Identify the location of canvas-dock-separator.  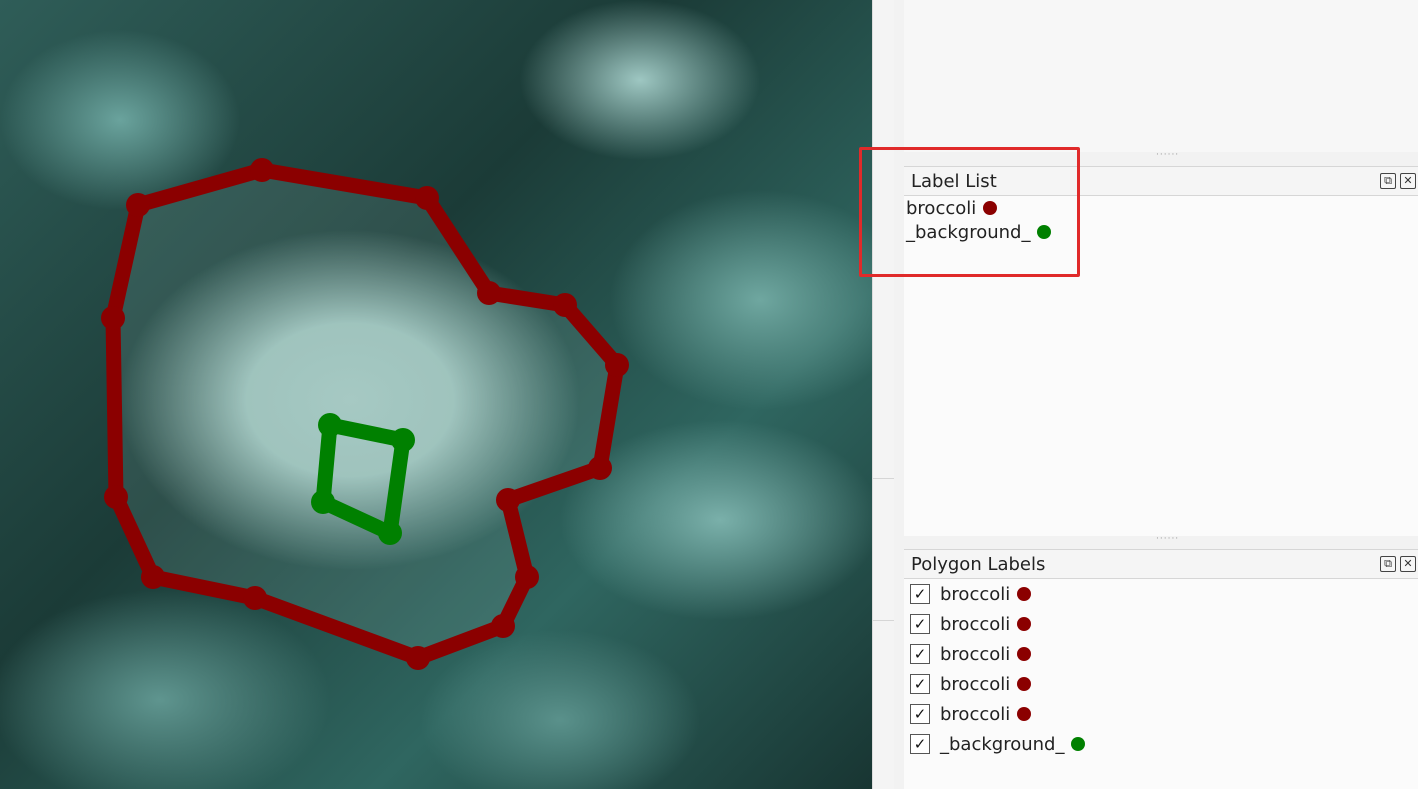
(883, 394).